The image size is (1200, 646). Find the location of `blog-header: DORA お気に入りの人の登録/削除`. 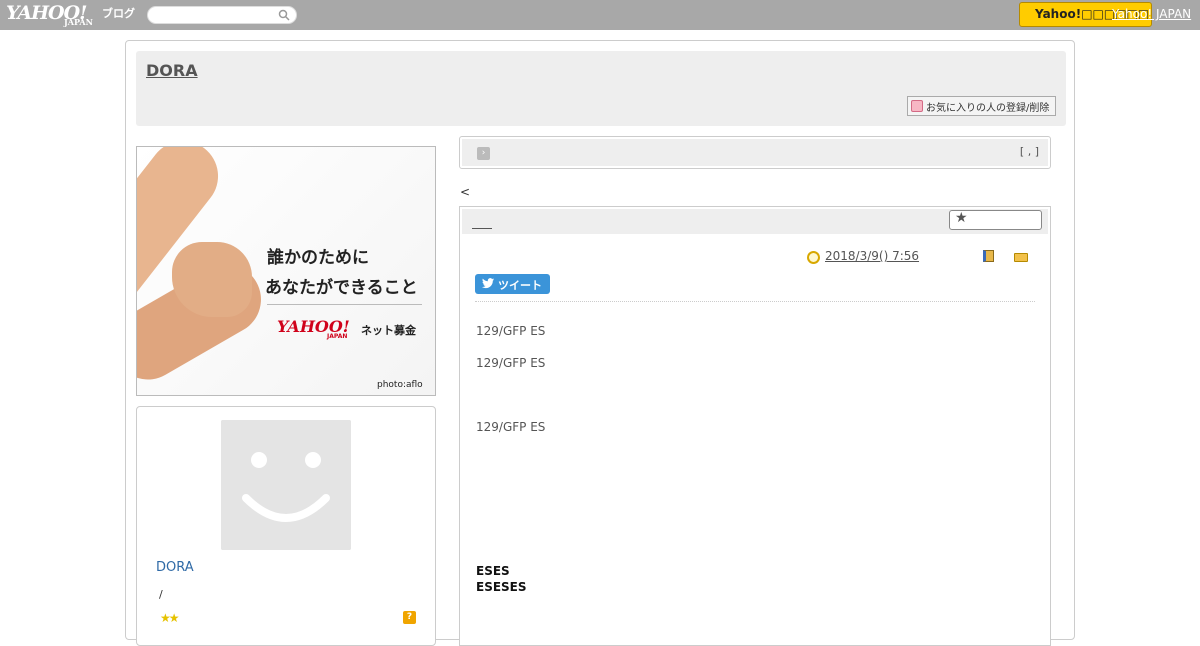

blog-header: DORA お気に入りの人の登録/削除 is located at coordinates (601, 88).